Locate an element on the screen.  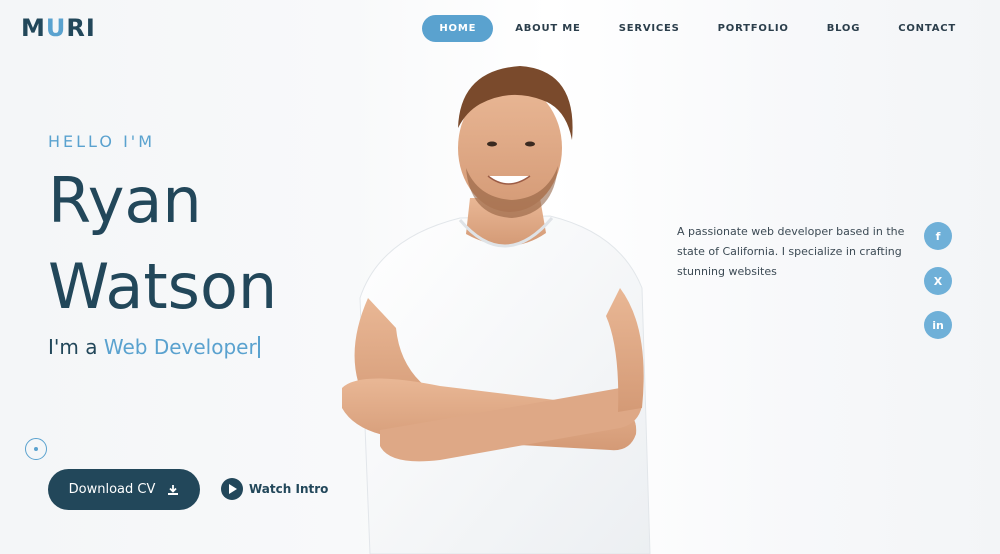
download-cv-label: Download CV is located at coordinates (112, 489).